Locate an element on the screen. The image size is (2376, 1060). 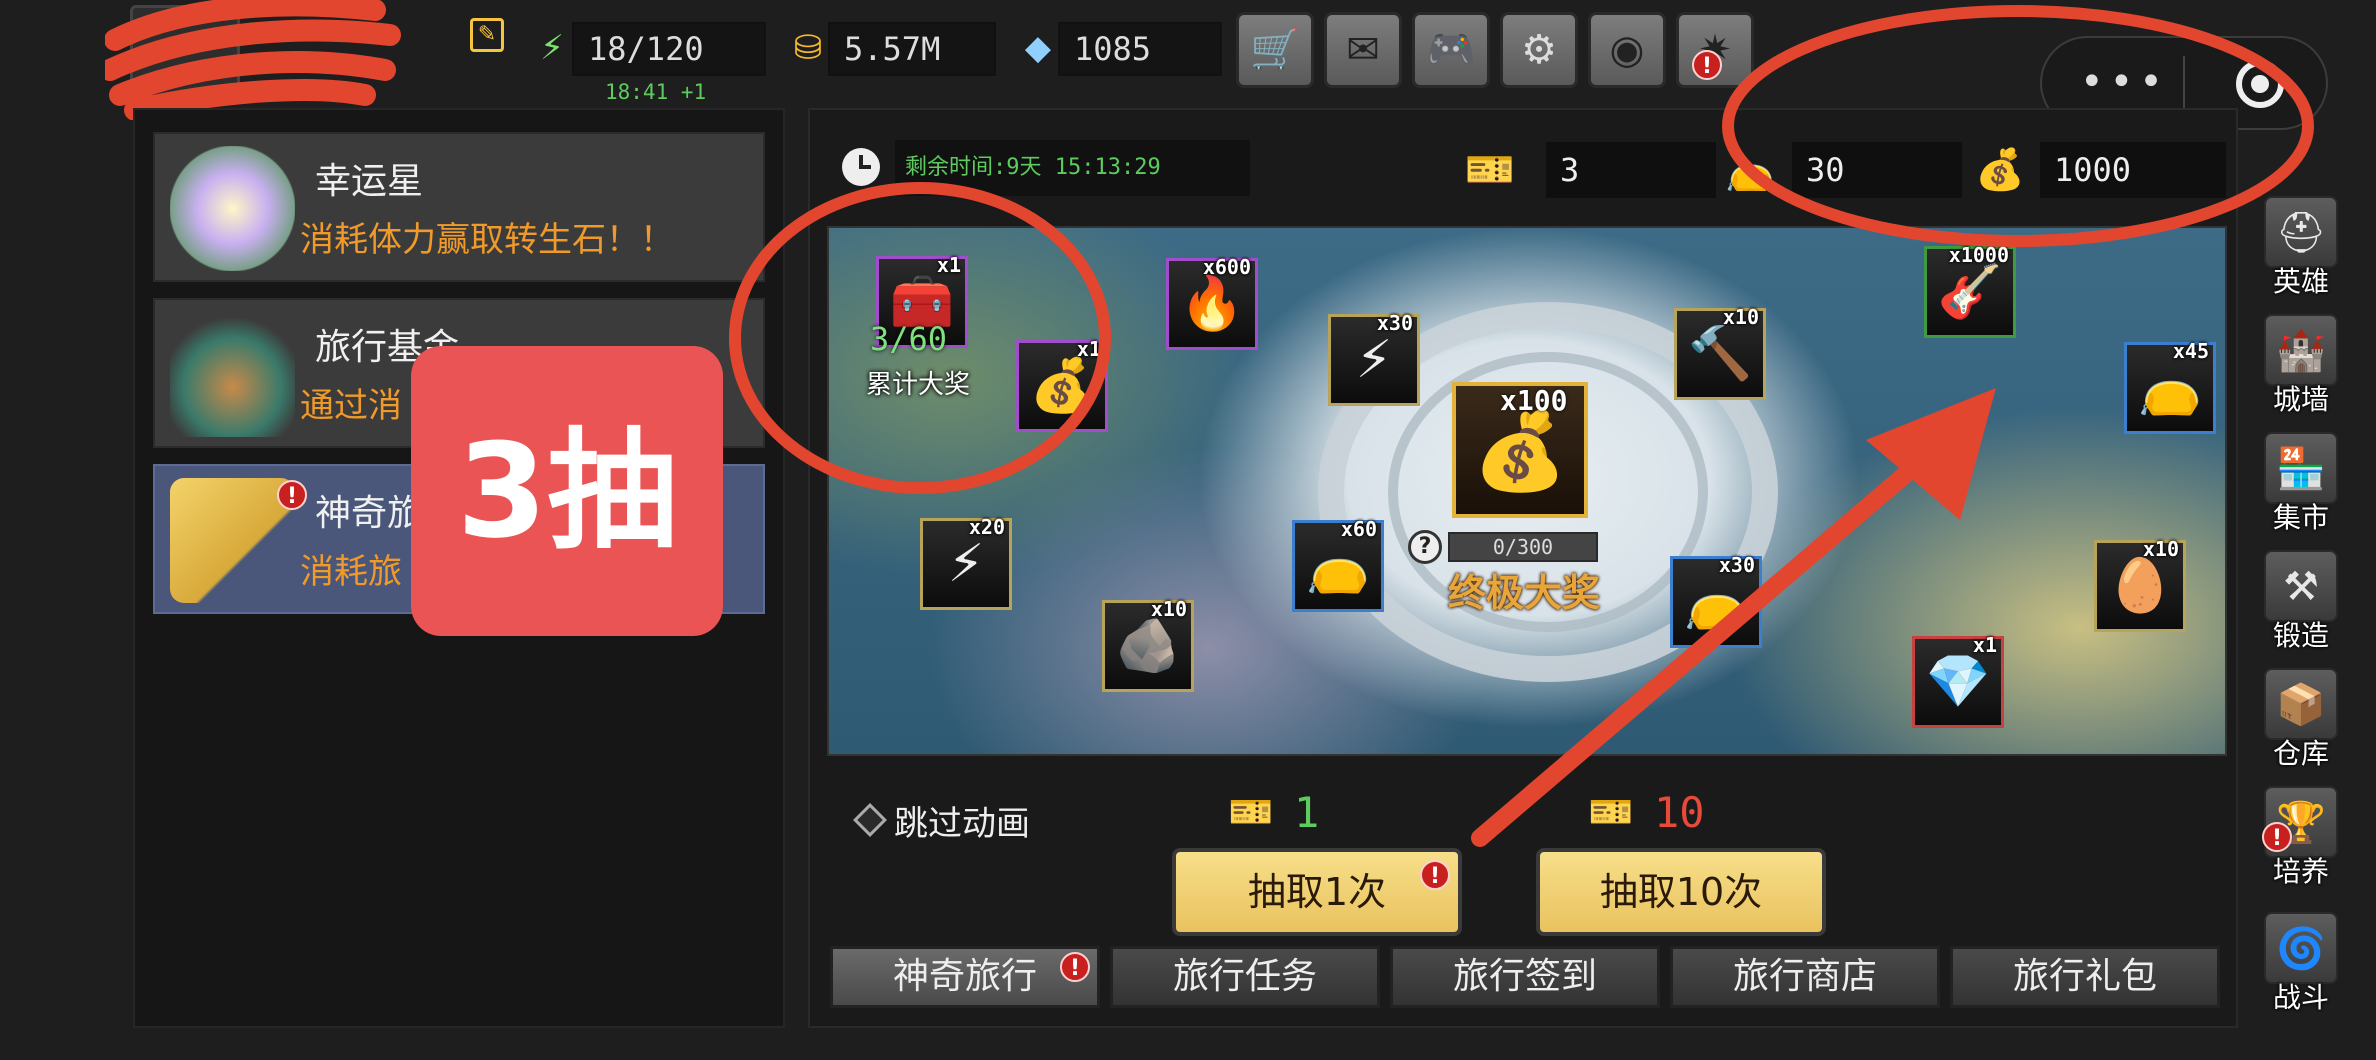
nav-train-alert-icon: ! is located at coordinates (2277, 837).